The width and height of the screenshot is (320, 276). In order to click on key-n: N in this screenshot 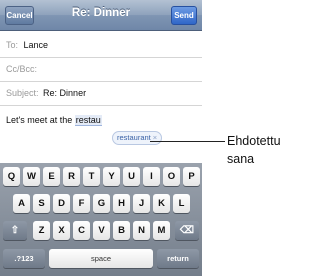, I will do `click(141, 230)`.